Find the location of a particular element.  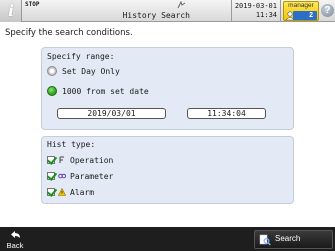

back-arrow-icon is located at coordinates (15, 234).